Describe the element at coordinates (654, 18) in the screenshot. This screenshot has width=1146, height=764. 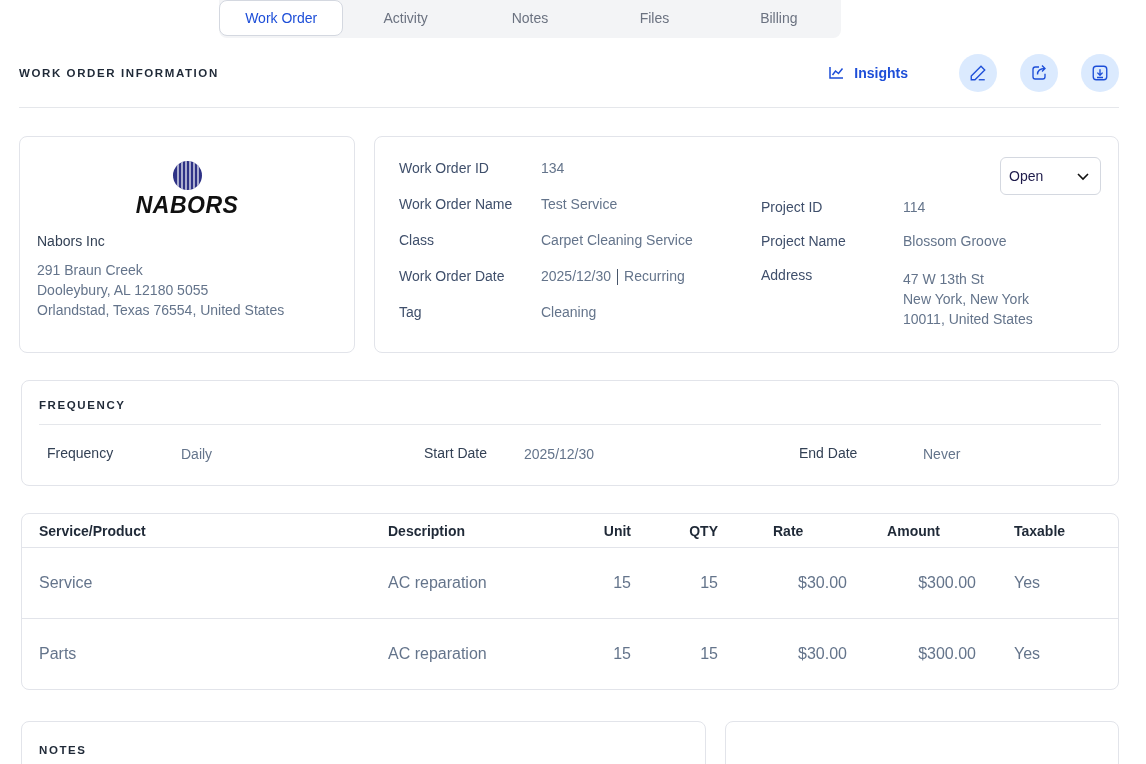
I see `tab: Files` at that location.